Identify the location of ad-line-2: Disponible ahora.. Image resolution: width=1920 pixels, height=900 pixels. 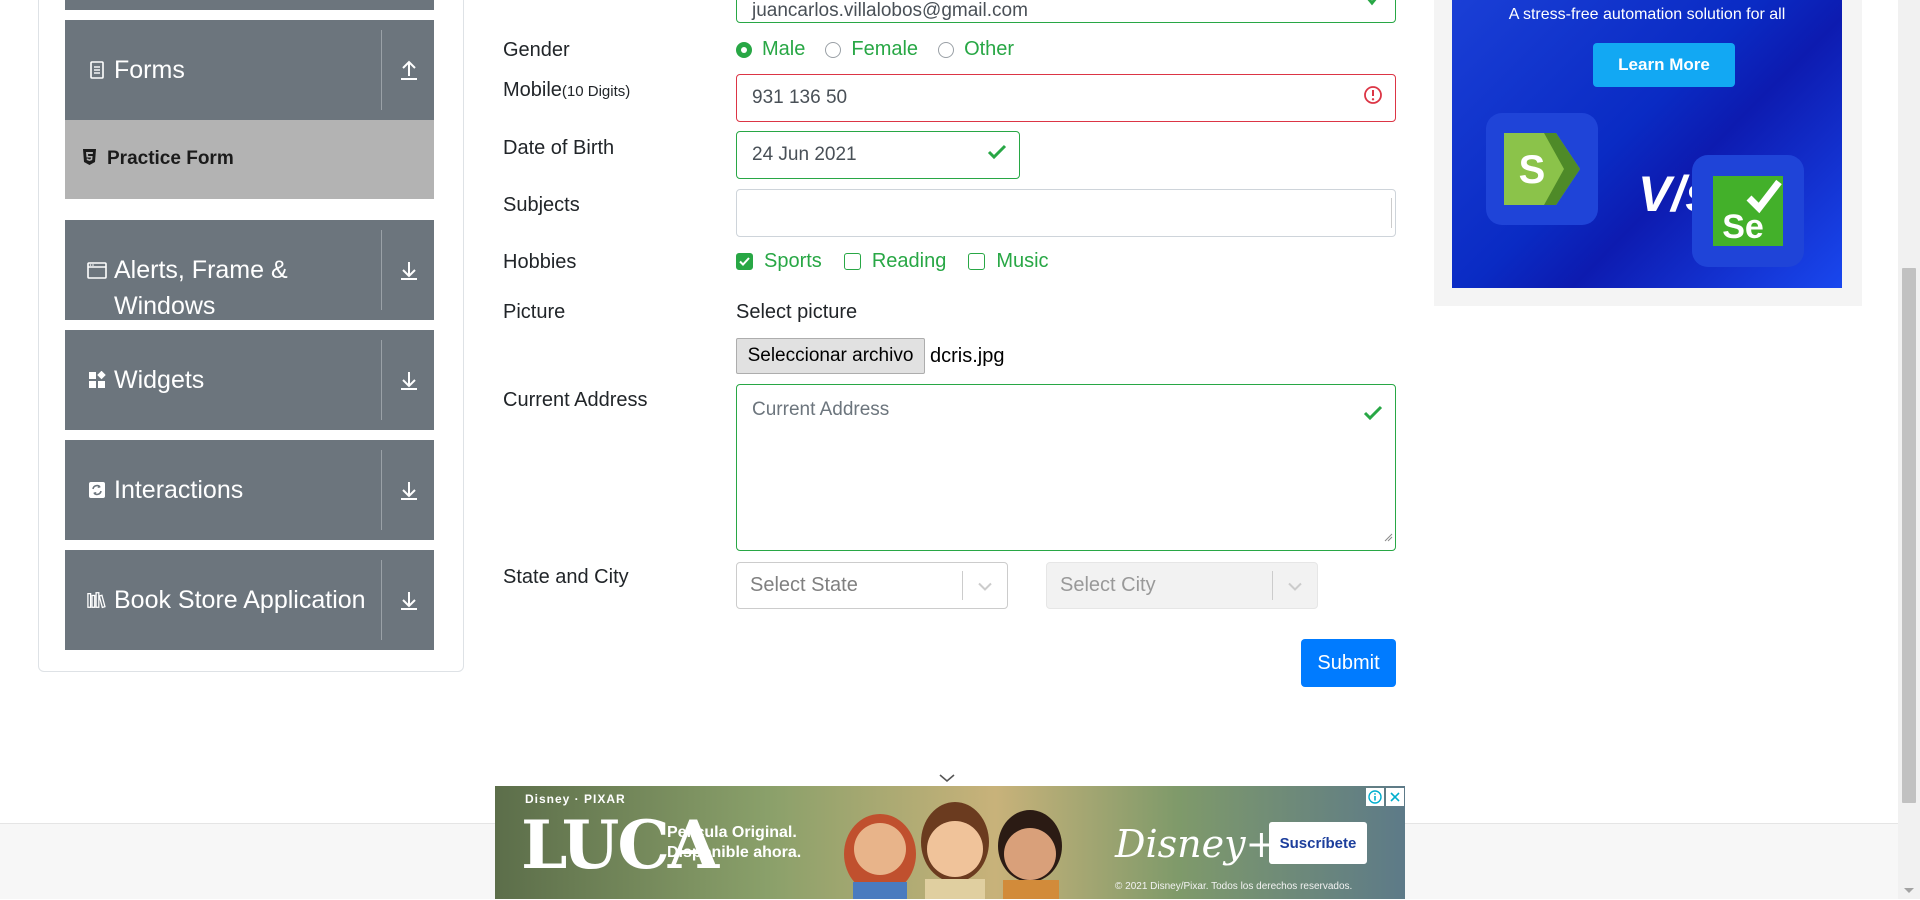
(734, 852).